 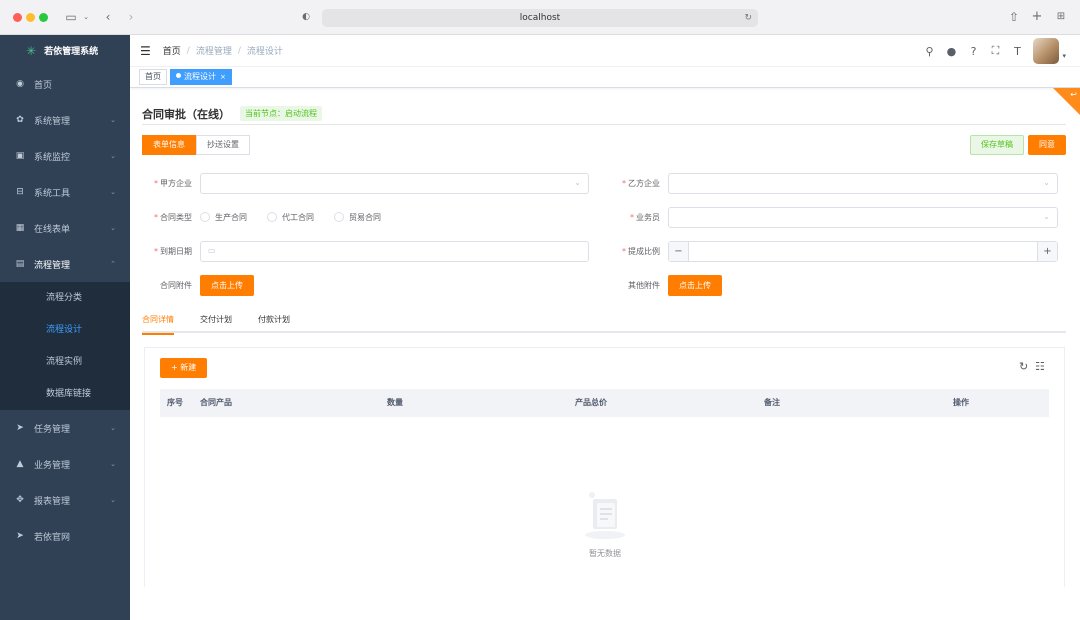 I want to click on toolbox-icon: ⊟, so click(x=20, y=192).